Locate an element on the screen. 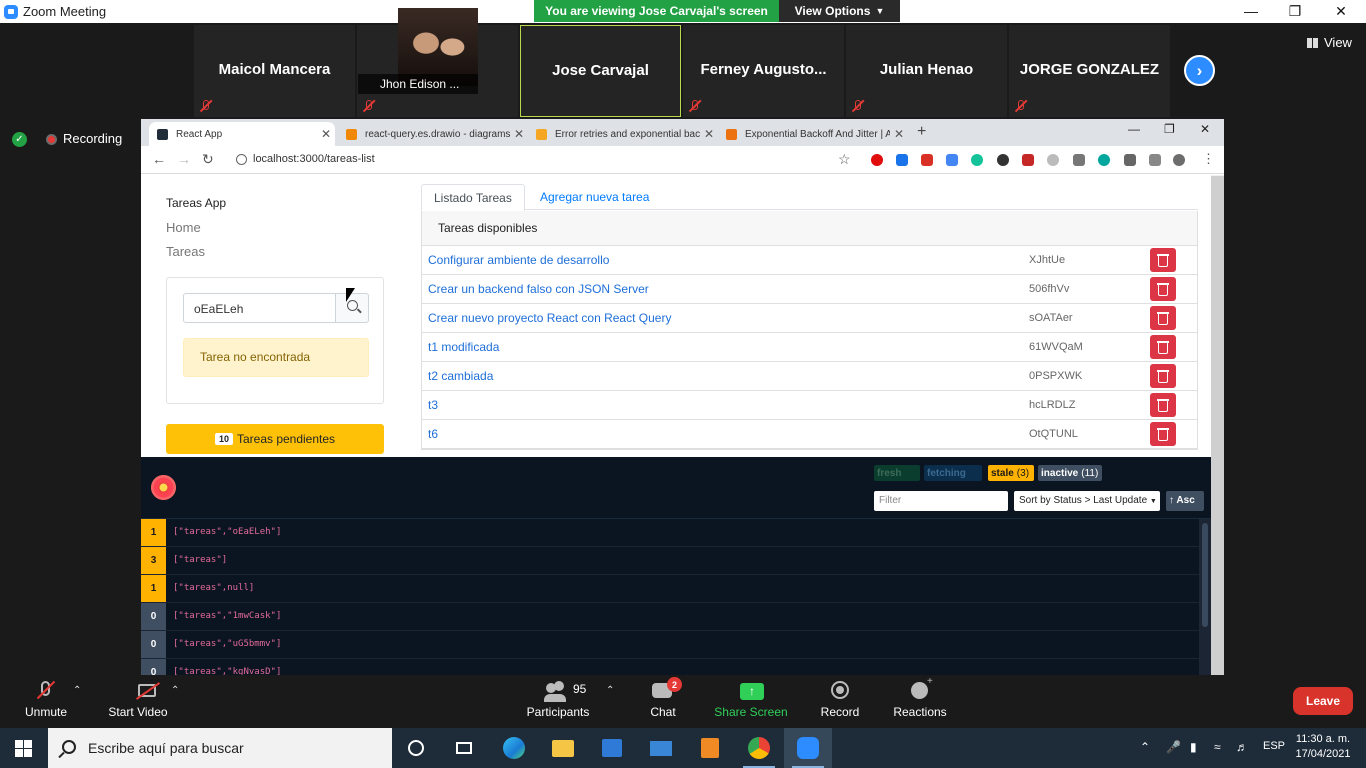  participant-tile: Maicol Mancera is located at coordinates (274, 71).